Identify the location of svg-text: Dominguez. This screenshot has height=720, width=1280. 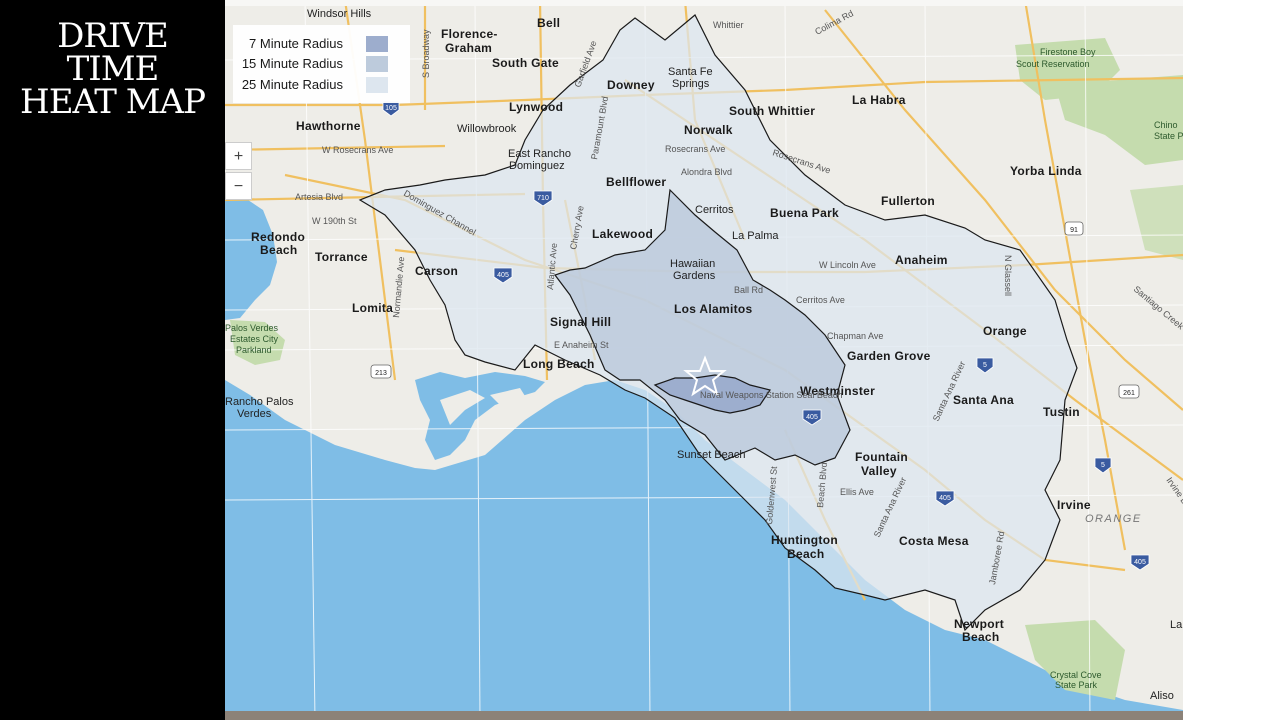
(537, 166).